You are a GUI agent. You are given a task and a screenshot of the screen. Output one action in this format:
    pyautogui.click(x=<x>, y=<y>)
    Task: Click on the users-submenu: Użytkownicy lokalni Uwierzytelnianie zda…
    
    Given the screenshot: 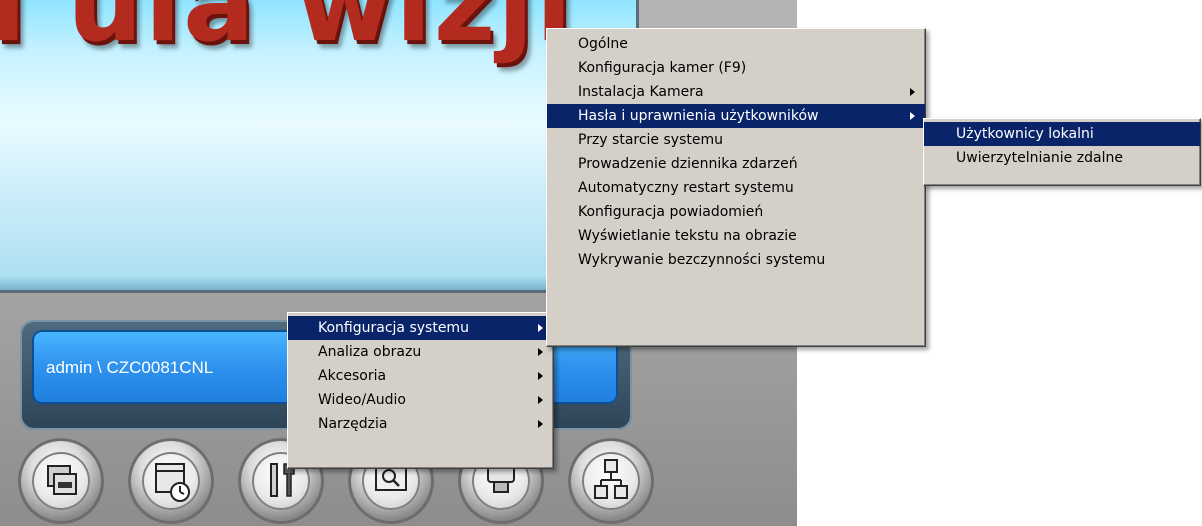 What is the action you would take?
    pyautogui.click(x=1062, y=152)
    